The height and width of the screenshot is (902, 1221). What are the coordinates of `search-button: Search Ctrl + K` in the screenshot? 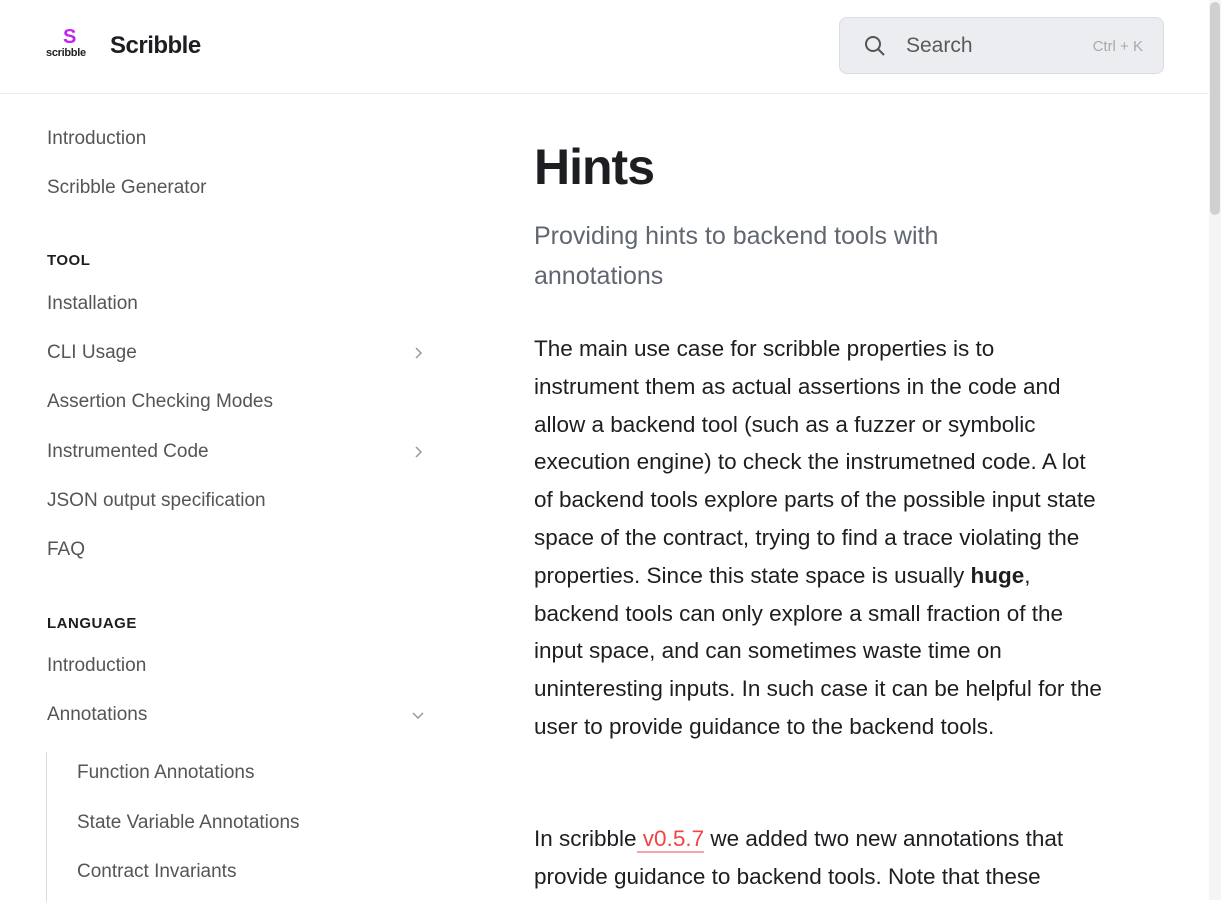 It's located at (1001, 45).